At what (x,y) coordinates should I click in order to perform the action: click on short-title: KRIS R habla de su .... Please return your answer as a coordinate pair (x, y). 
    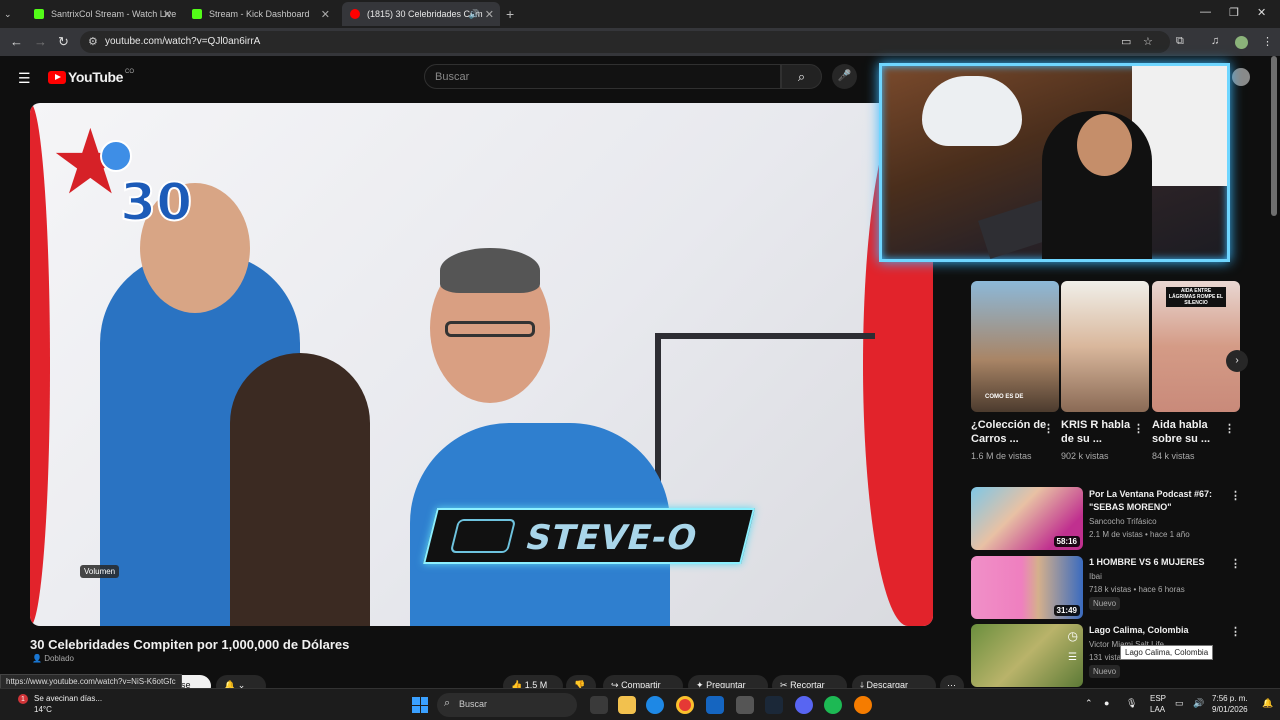
    Looking at the image, I should click on (1099, 432).